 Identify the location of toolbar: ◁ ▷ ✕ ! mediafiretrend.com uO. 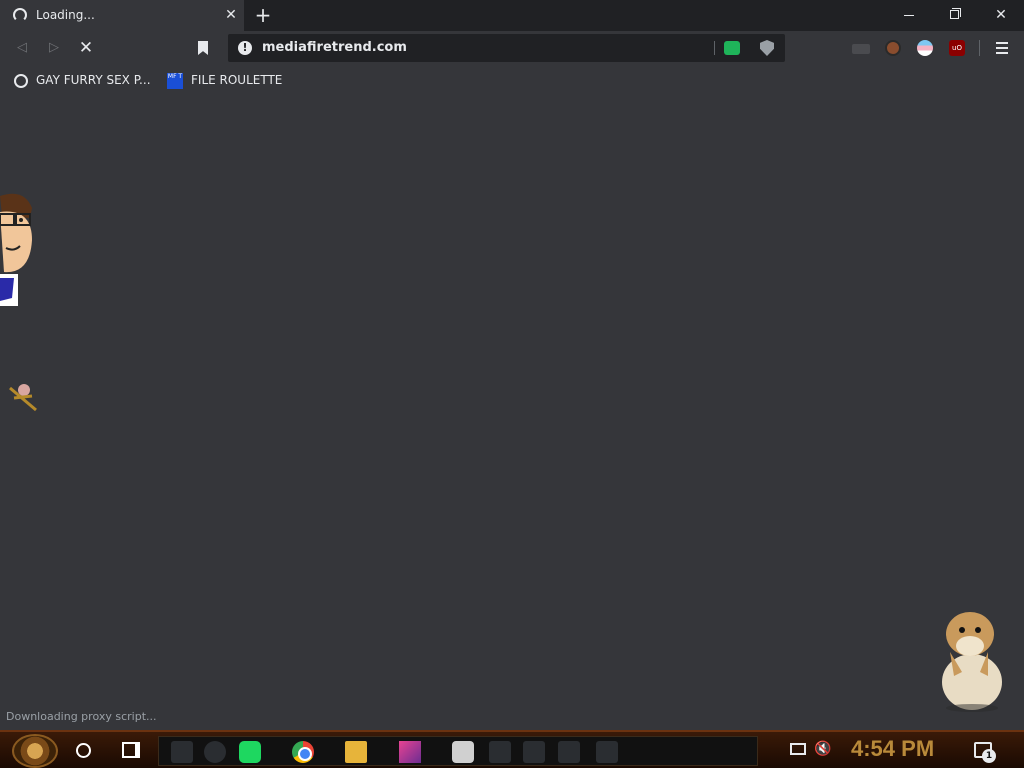
(512, 48).